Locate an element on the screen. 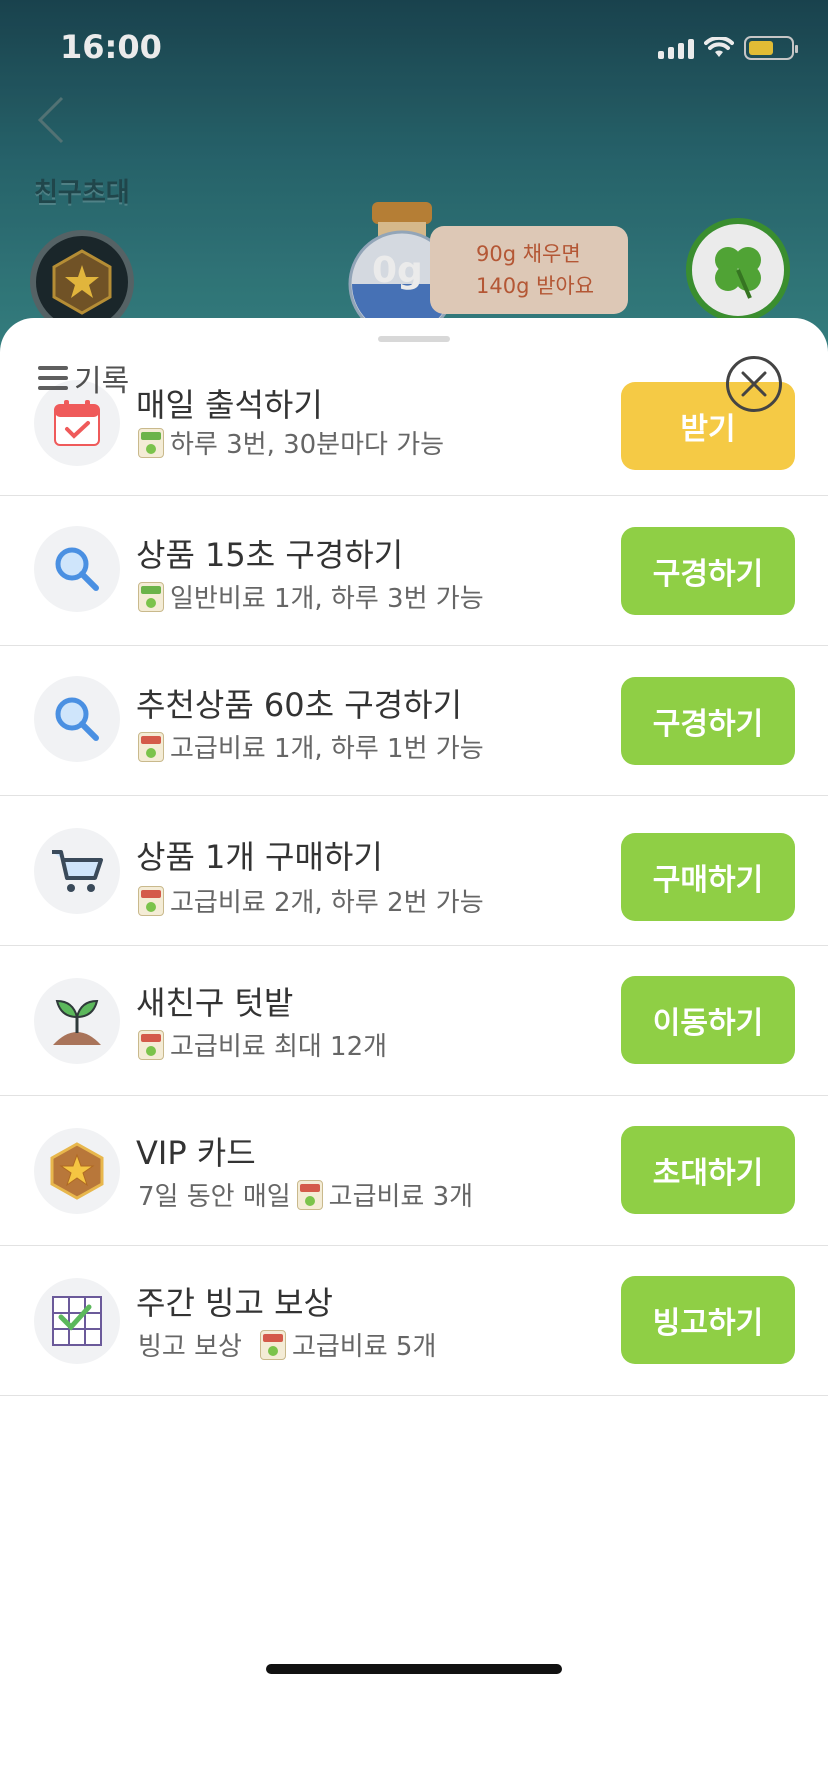 Image resolution: width=828 pixels, height=1792 pixels. task-subtitle: 고급비료 2개, 하루 2번 가능 is located at coordinates (311, 900).